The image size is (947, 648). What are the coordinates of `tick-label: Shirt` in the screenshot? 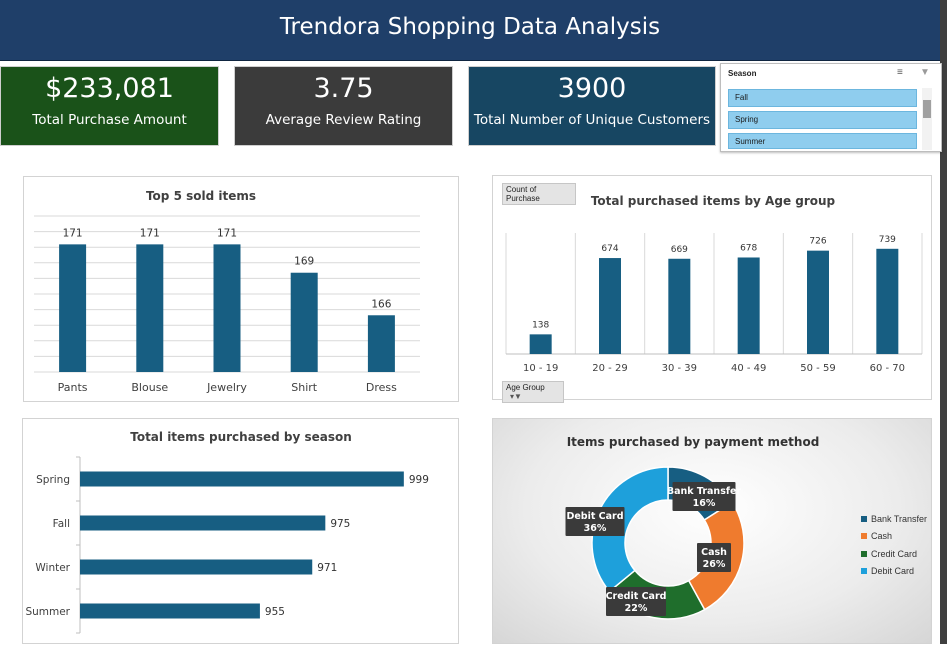 It's located at (304, 387).